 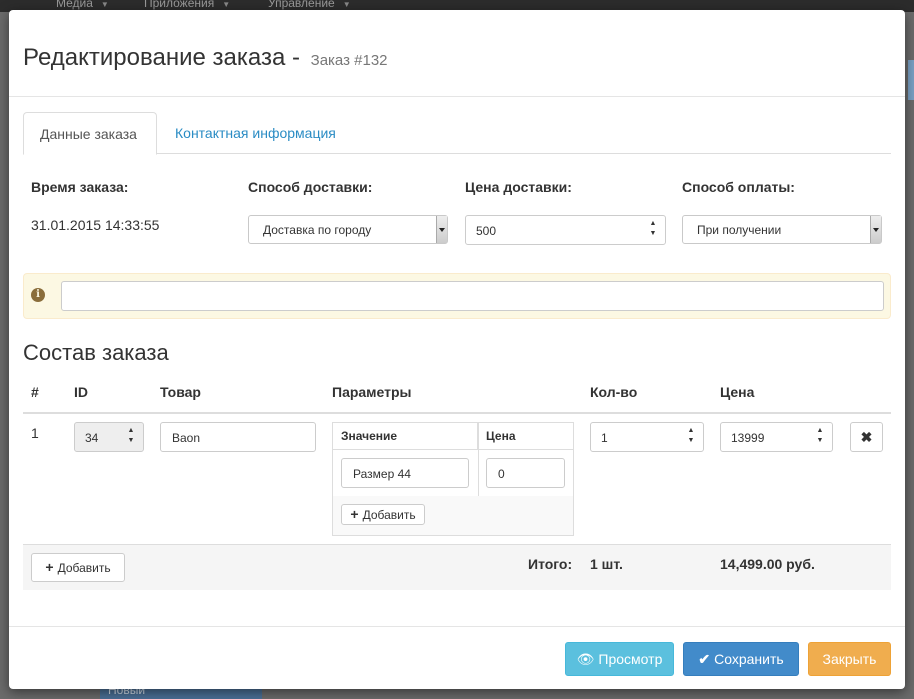 What do you see at coordinates (457, 626) in the screenshot?
I see `modal-footer-divider` at bounding box center [457, 626].